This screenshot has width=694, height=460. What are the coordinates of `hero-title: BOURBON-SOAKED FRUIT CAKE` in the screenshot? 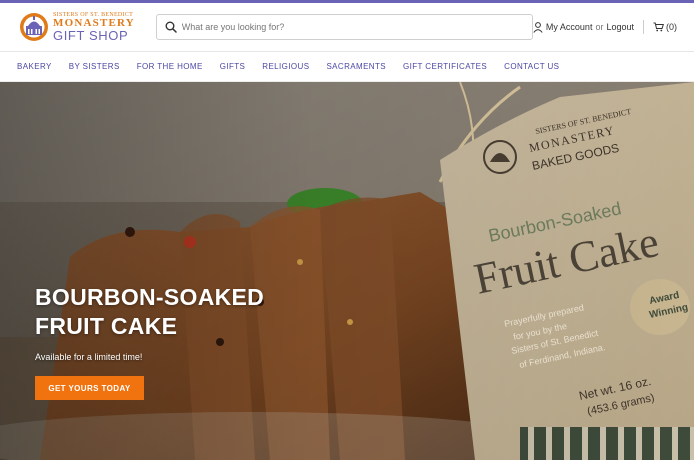 It's located at (150, 311).